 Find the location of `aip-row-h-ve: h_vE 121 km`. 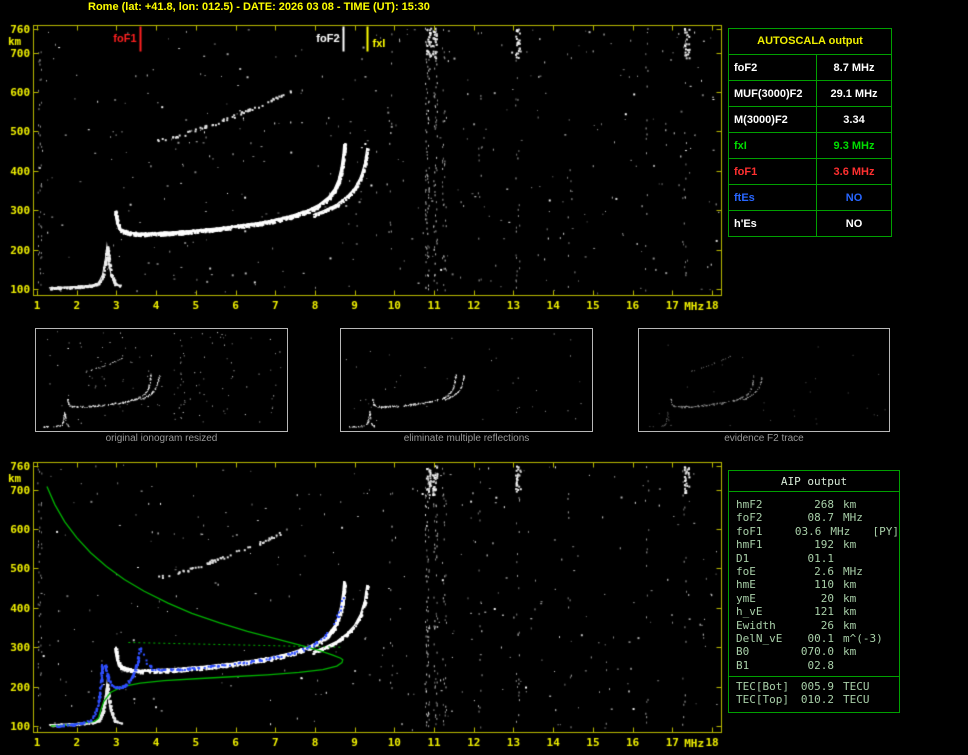

aip-row-h-ve: h_vE 121 km is located at coordinates (814, 611).